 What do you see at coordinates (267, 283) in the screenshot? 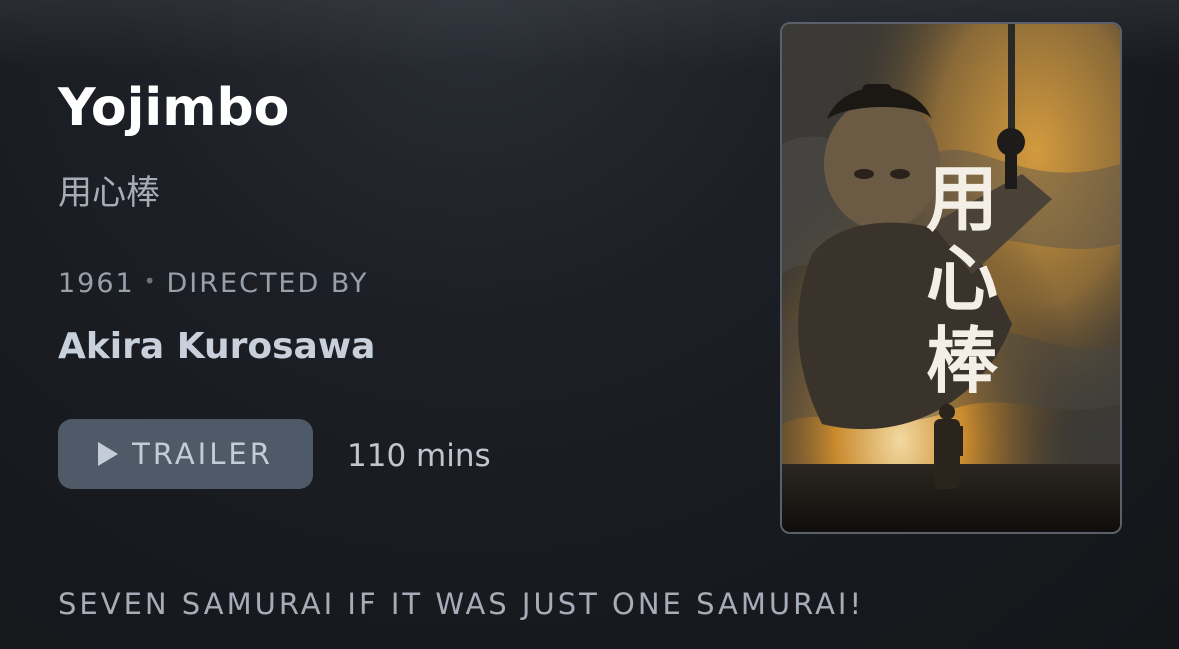
I see `directed-by-label: DIRECTED BY` at bounding box center [267, 283].